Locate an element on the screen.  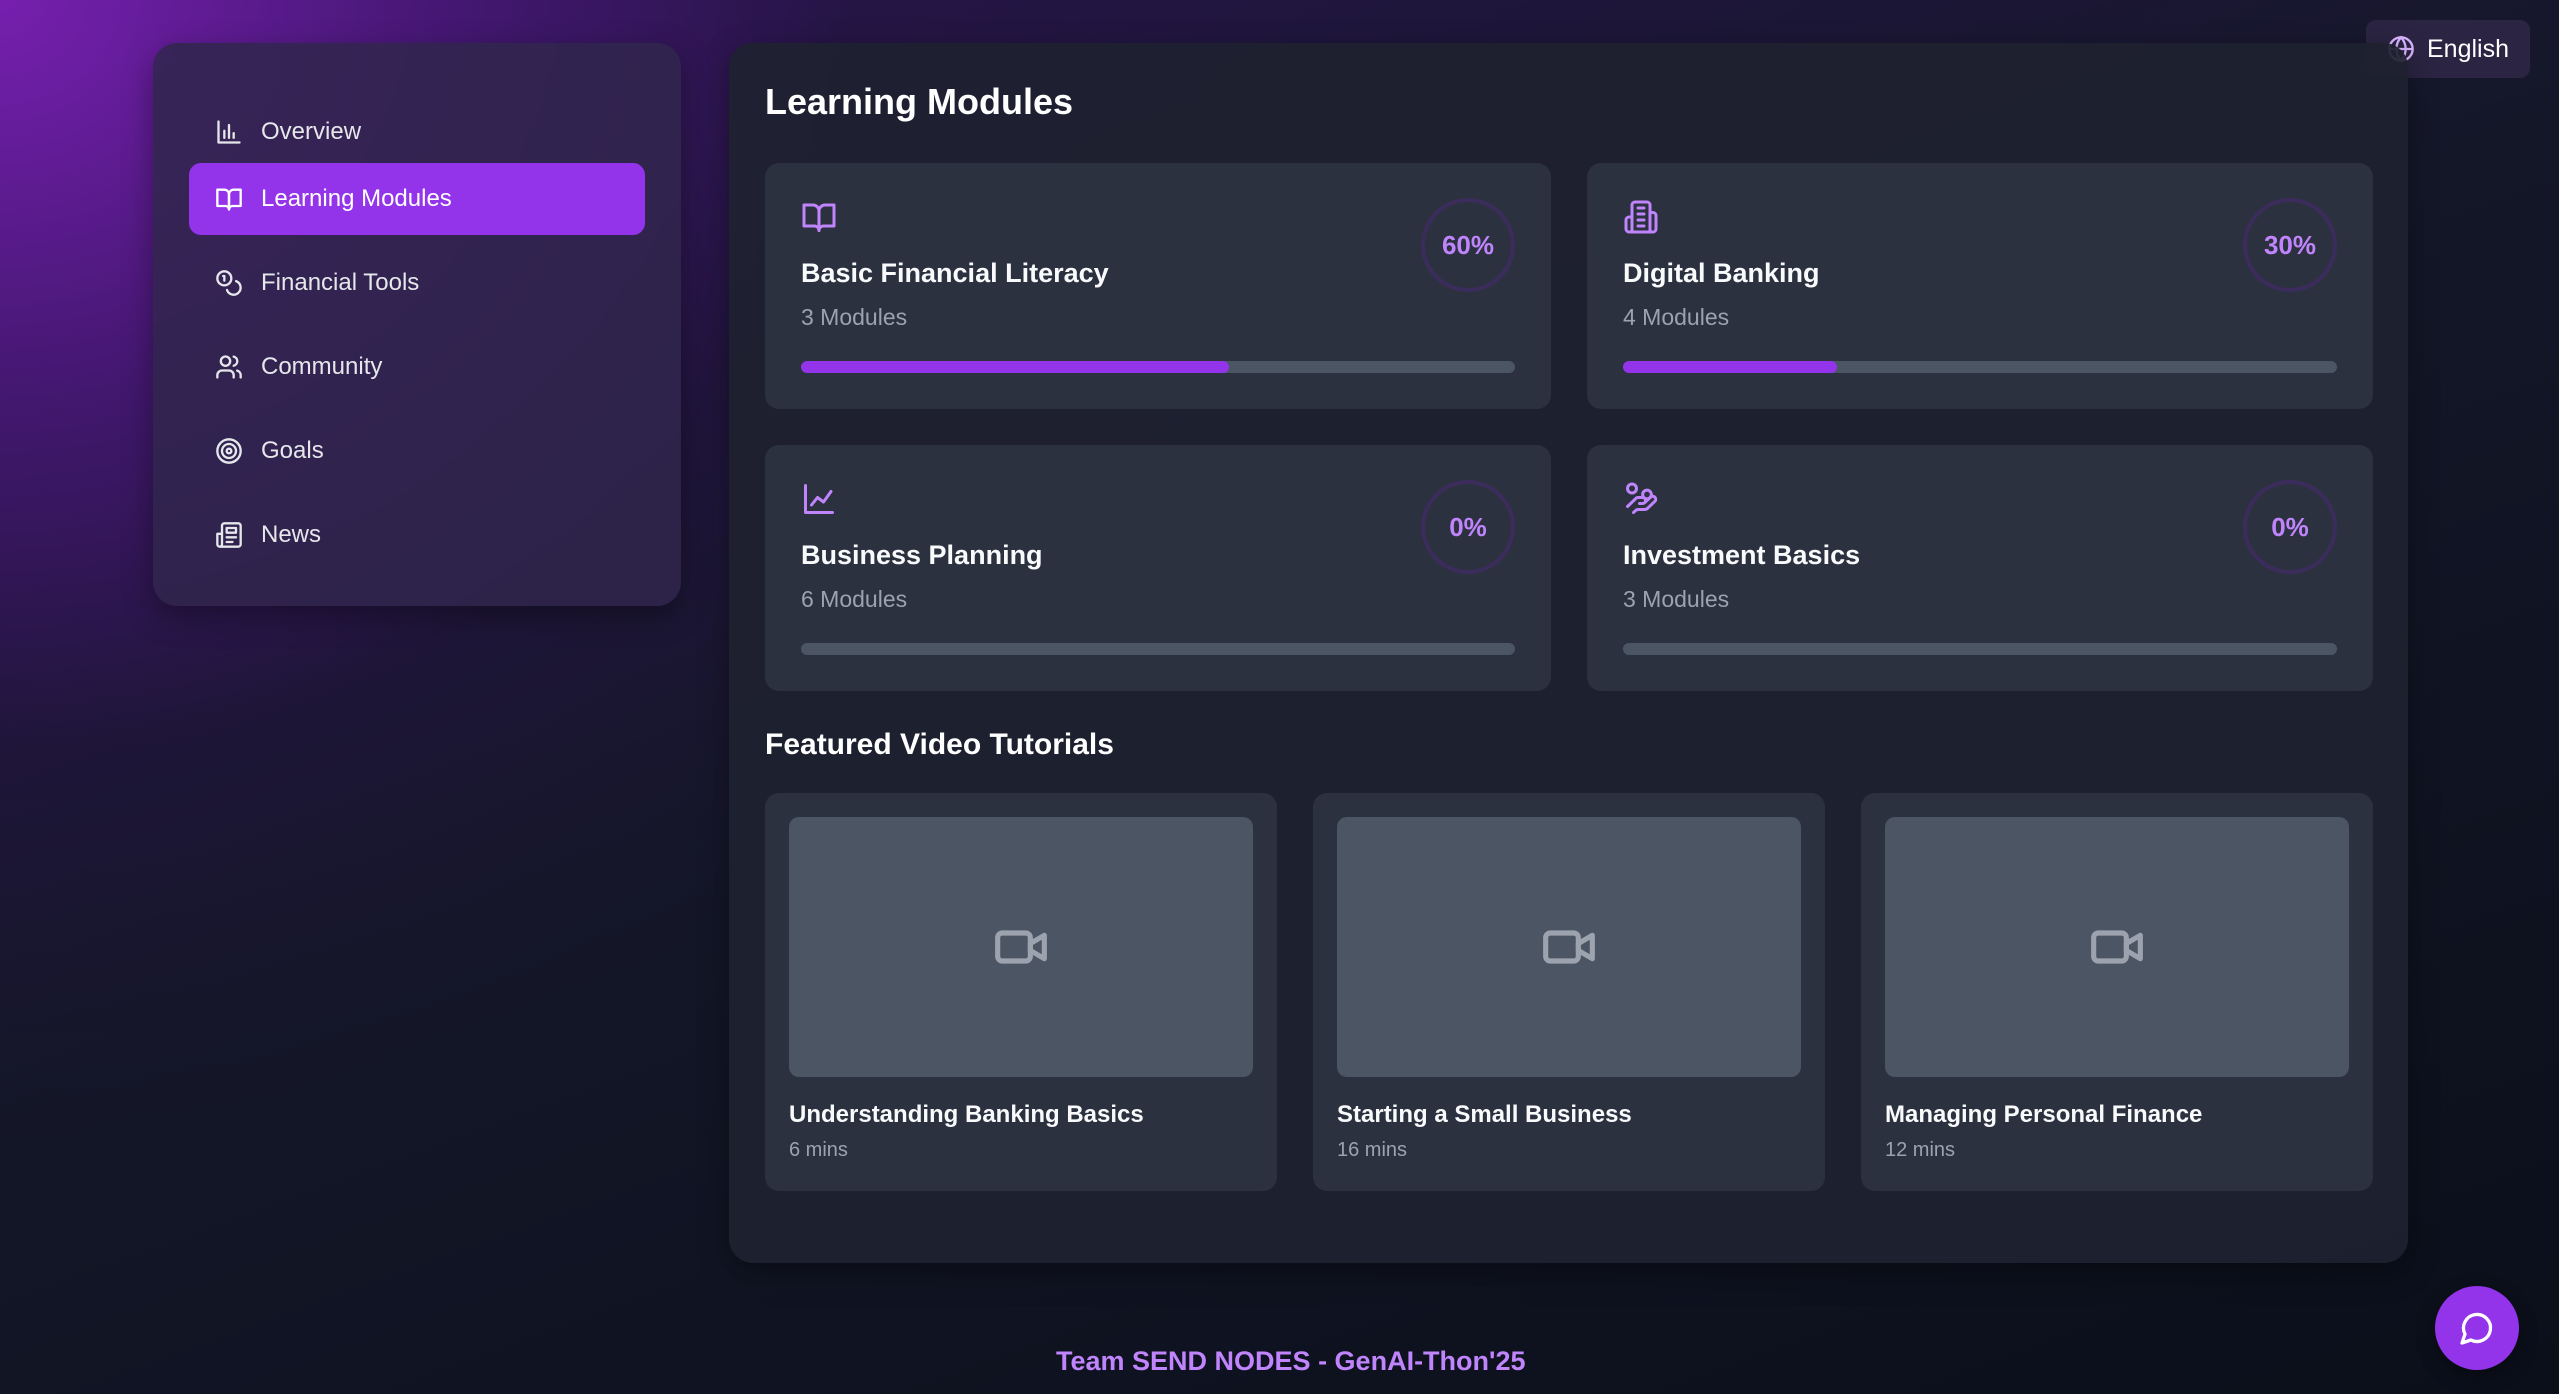
sidebar-item-label: Financial Tools is located at coordinates (340, 282).